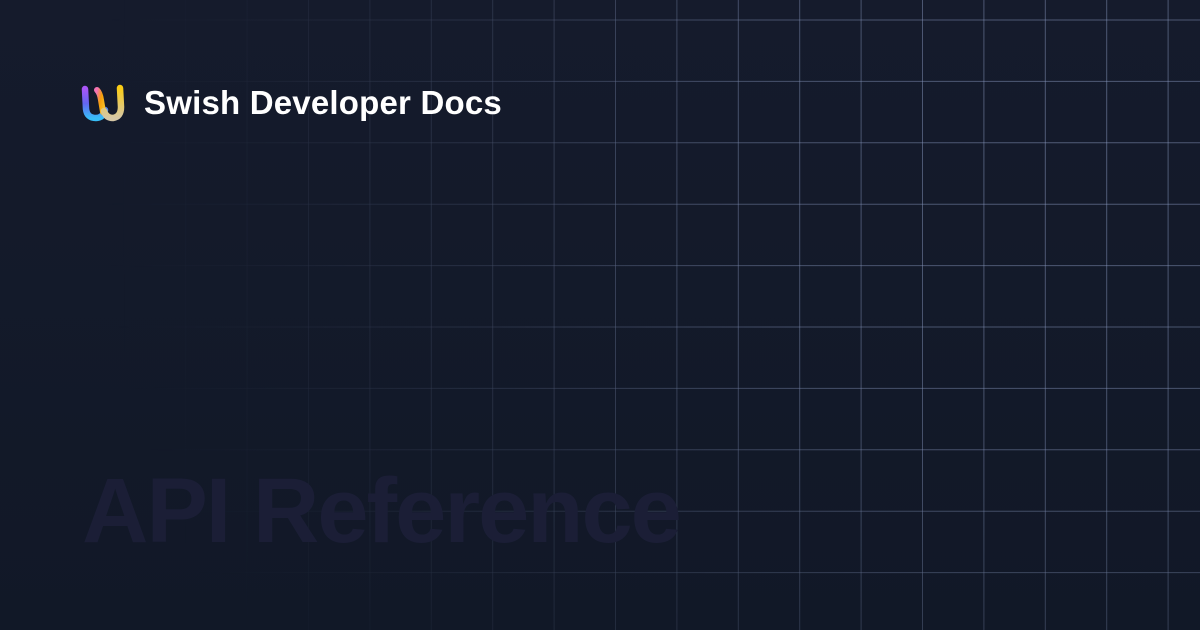  Describe the element at coordinates (104, 103) in the screenshot. I see `swish-logo-icon` at that location.